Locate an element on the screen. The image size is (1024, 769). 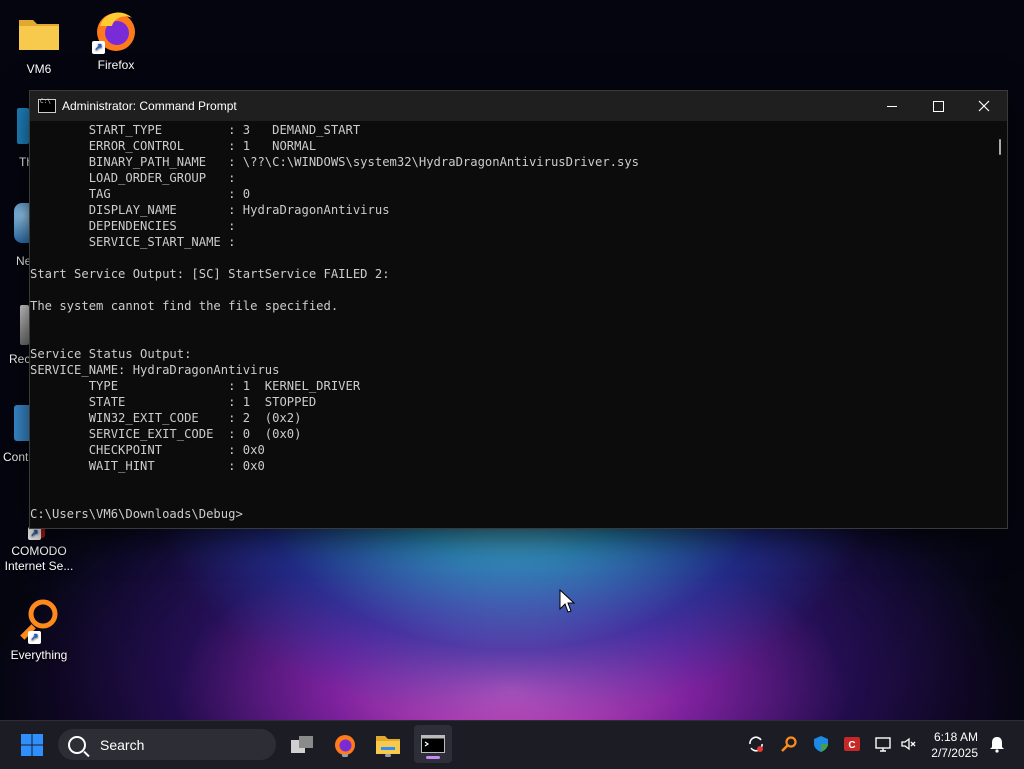
firefox-icon: ↗ is located at coordinates (116, 30).